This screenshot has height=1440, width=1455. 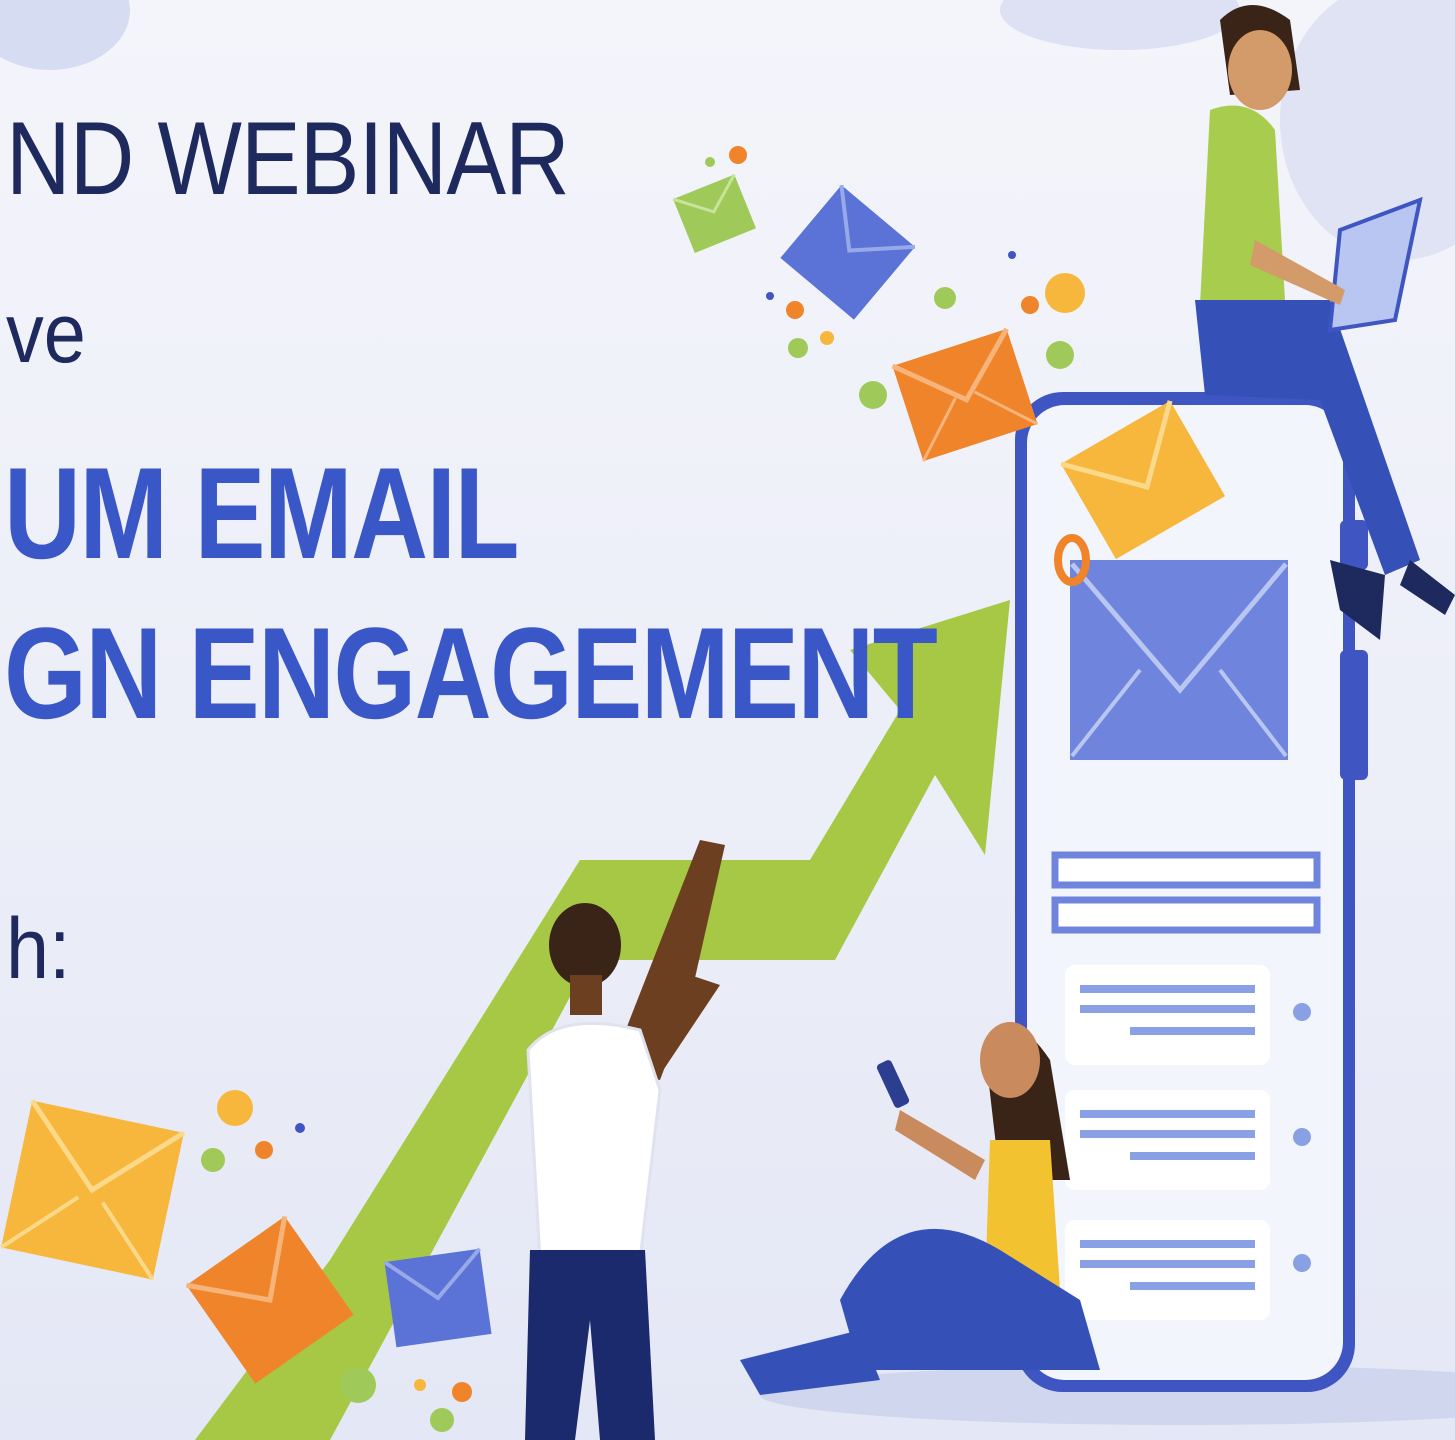 What do you see at coordinates (920, 1208) in the screenshot?
I see `woman-sitting-figure` at bounding box center [920, 1208].